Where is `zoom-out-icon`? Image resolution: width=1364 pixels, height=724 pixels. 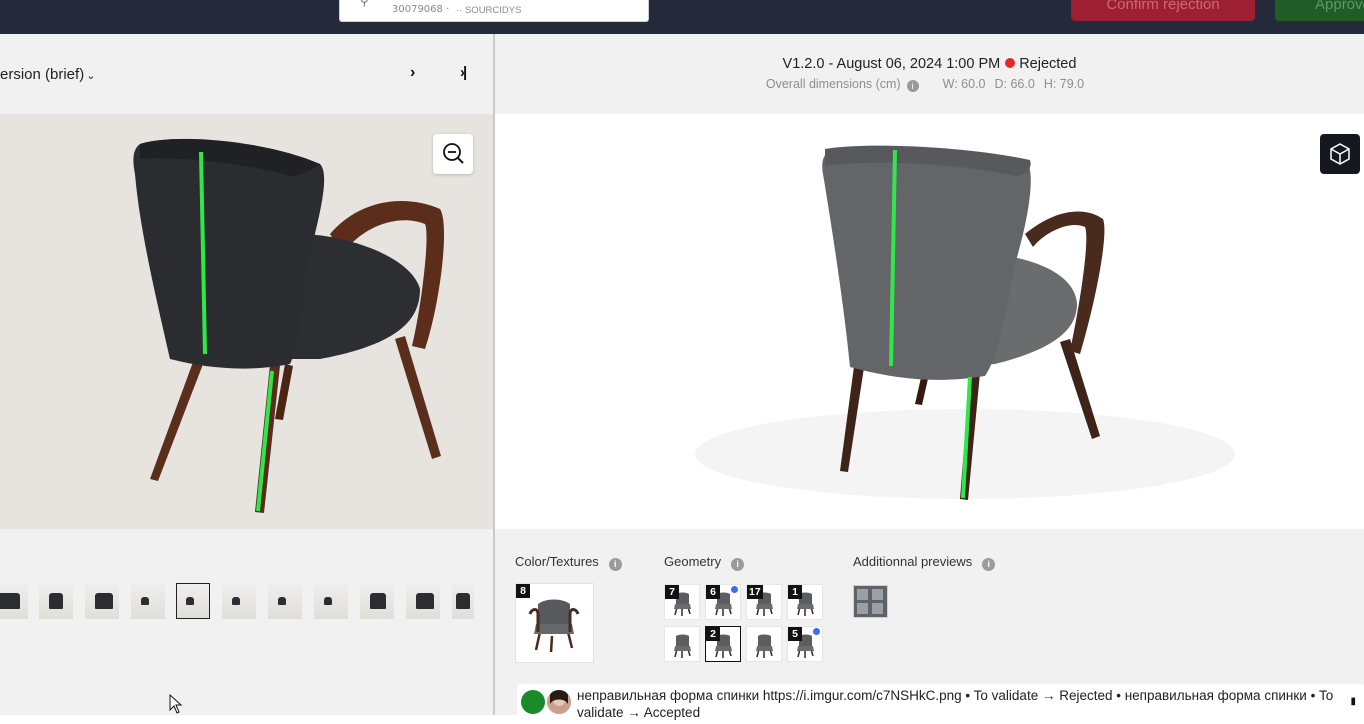 zoom-out-icon is located at coordinates (453, 153).